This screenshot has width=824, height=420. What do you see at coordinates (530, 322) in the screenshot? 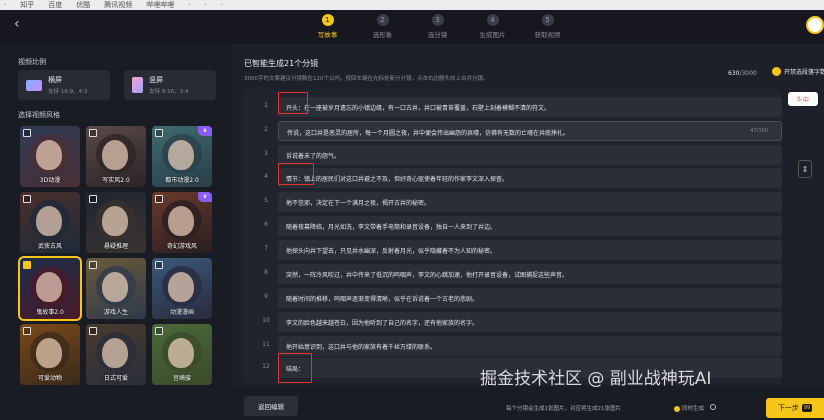
I see `scene-text-input: 李文的脸色越来越苍白，因为他听到了自己的名字，还有他家族的名字。` at bounding box center [530, 322].